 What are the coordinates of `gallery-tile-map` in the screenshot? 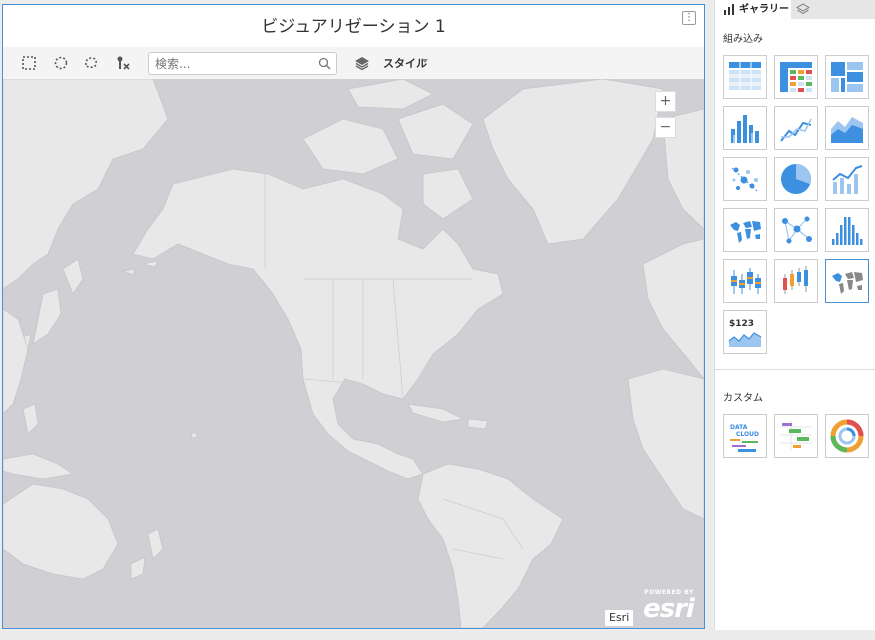 It's located at (745, 230).